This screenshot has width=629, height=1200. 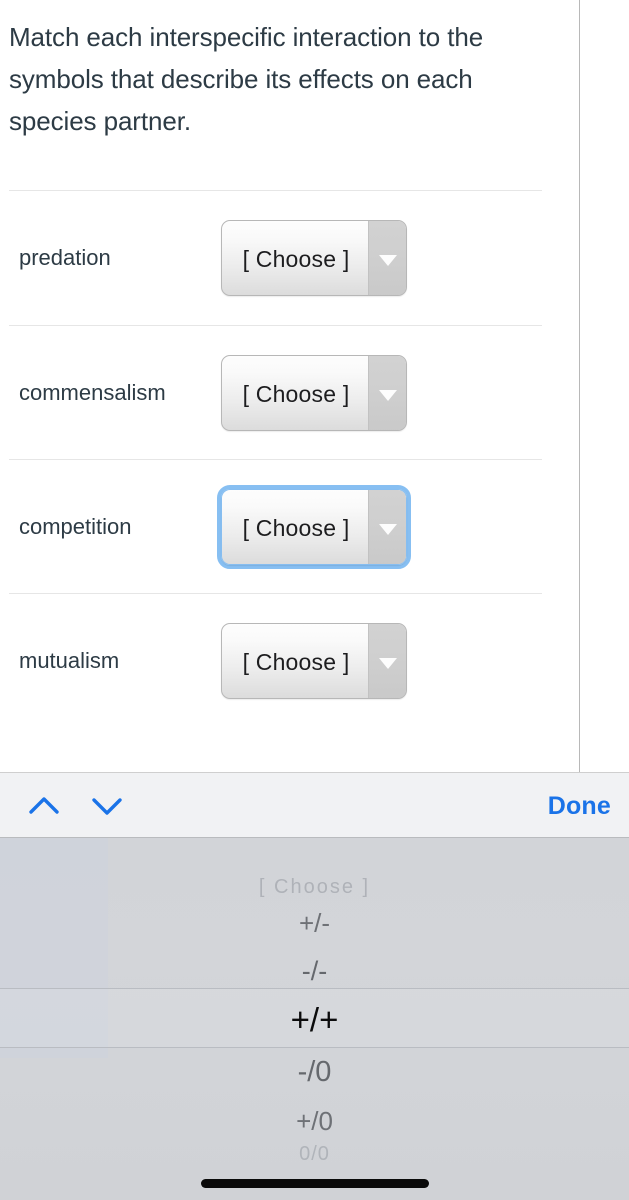 What do you see at coordinates (75, 526) in the screenshot?
I see `match-term-label: competition` at bounding box center [75, 526].